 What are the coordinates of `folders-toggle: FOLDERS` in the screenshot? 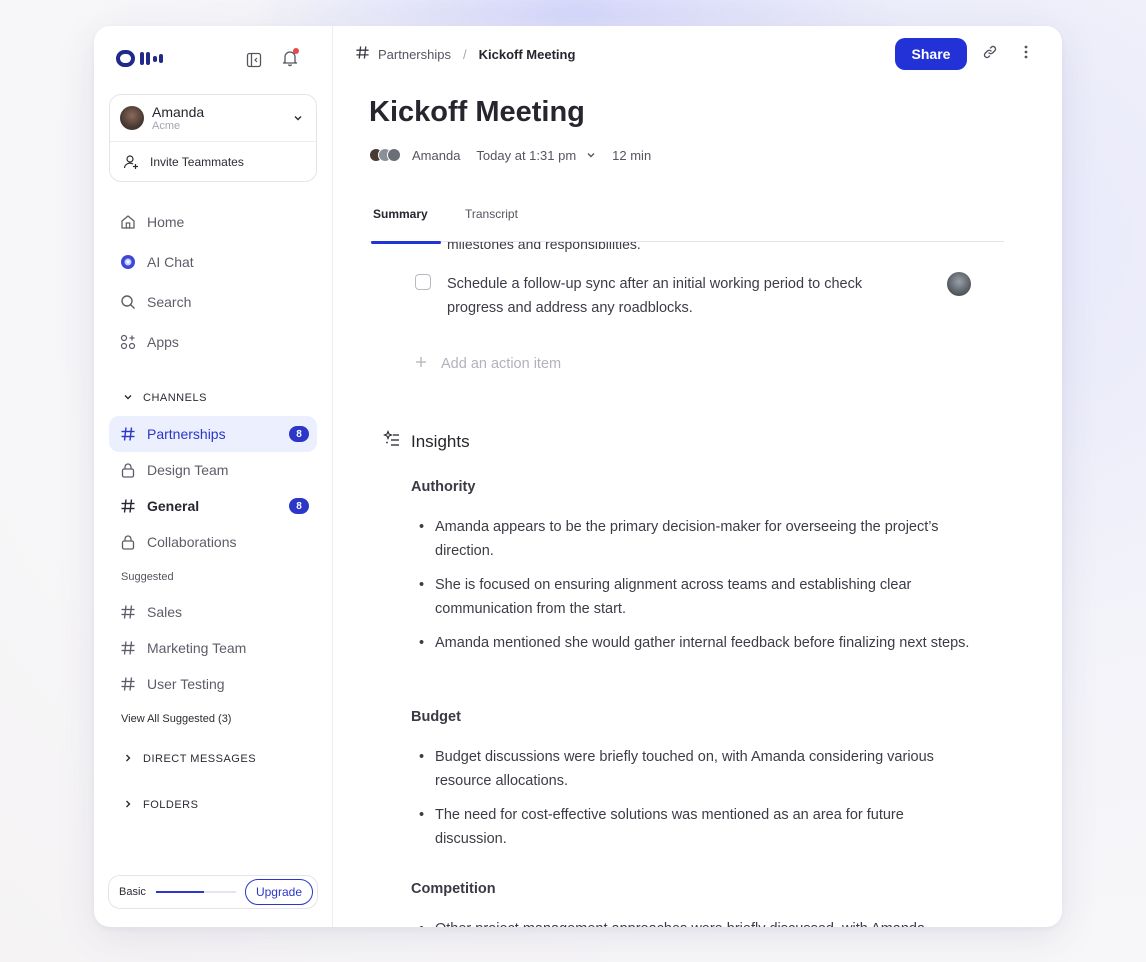 It's located at (213, 805).